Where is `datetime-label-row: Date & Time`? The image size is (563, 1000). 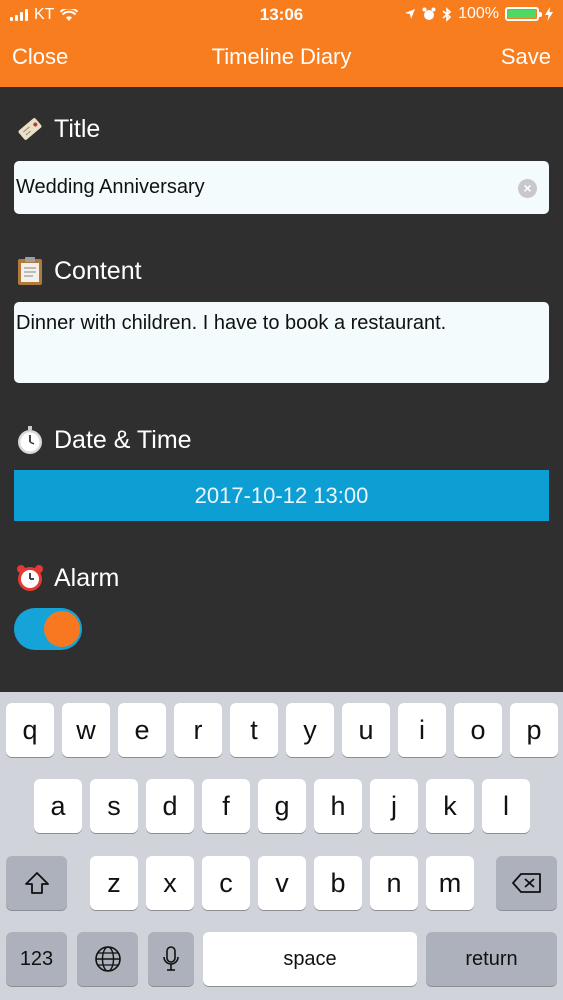 datetime-label-row: Date & Time is located at coordinates (103, 440).